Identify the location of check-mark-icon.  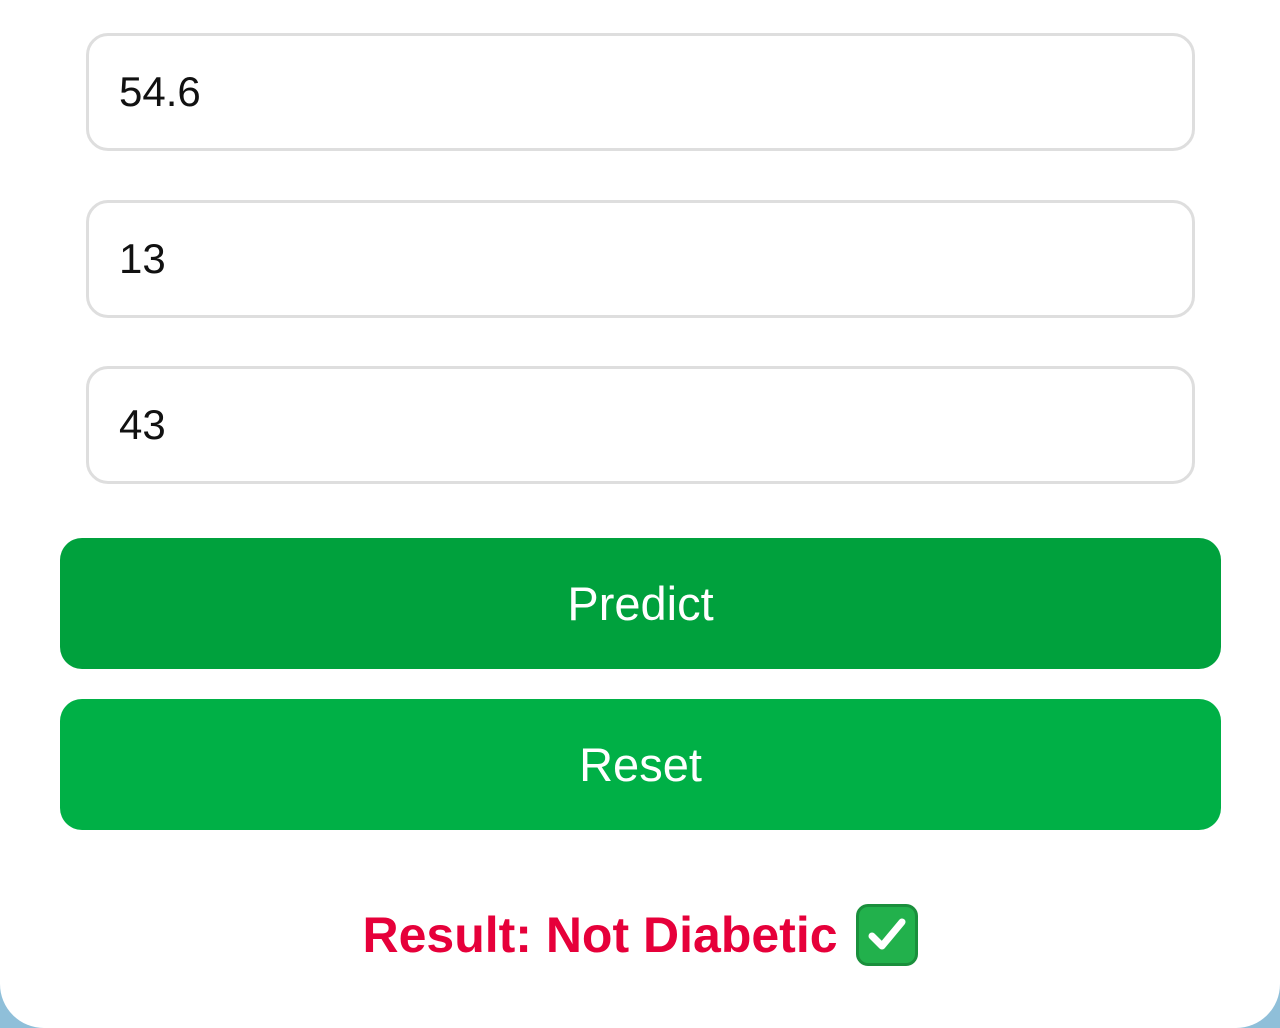
(886, 935).